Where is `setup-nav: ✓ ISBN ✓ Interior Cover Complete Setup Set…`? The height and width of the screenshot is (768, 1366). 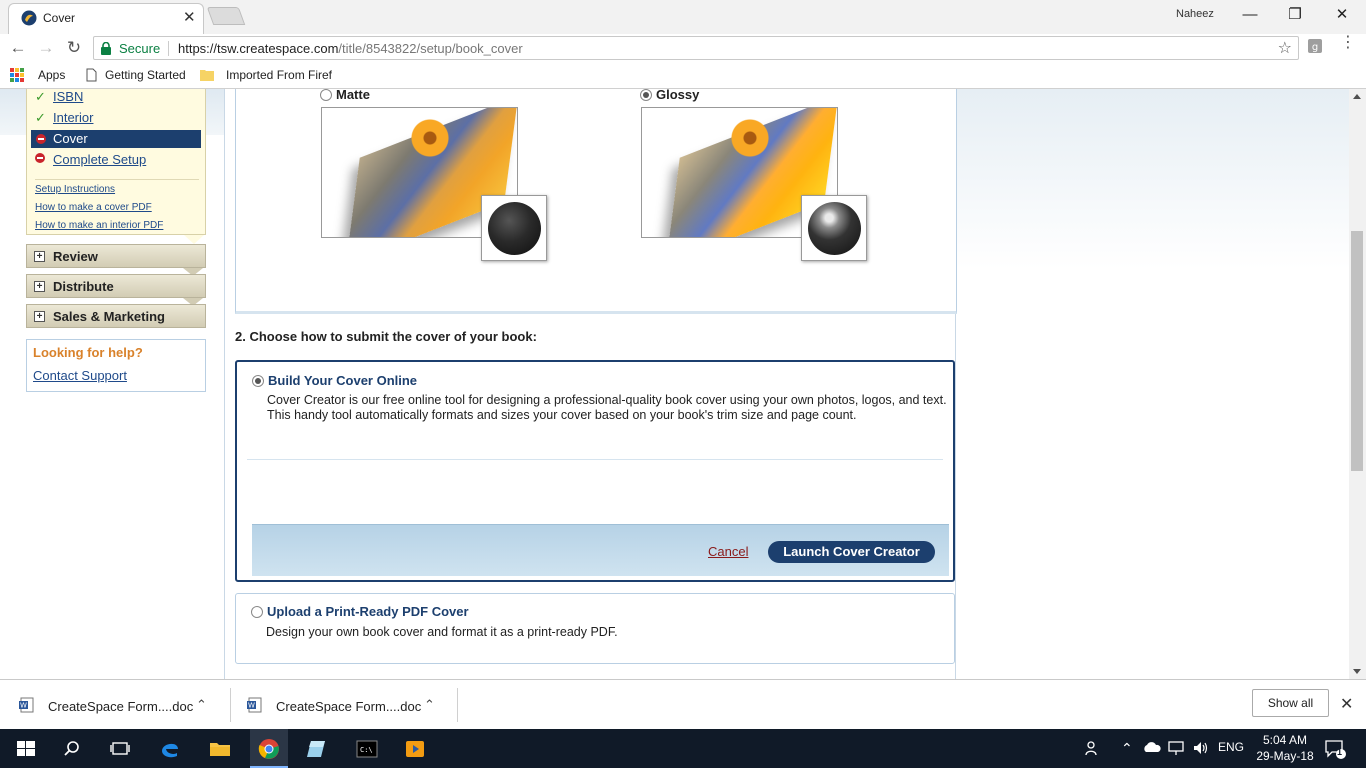
setup-nav: ✓ ISBN ✓ Interior Cover Complete Setup Set… is located at coordinates (116, 162).